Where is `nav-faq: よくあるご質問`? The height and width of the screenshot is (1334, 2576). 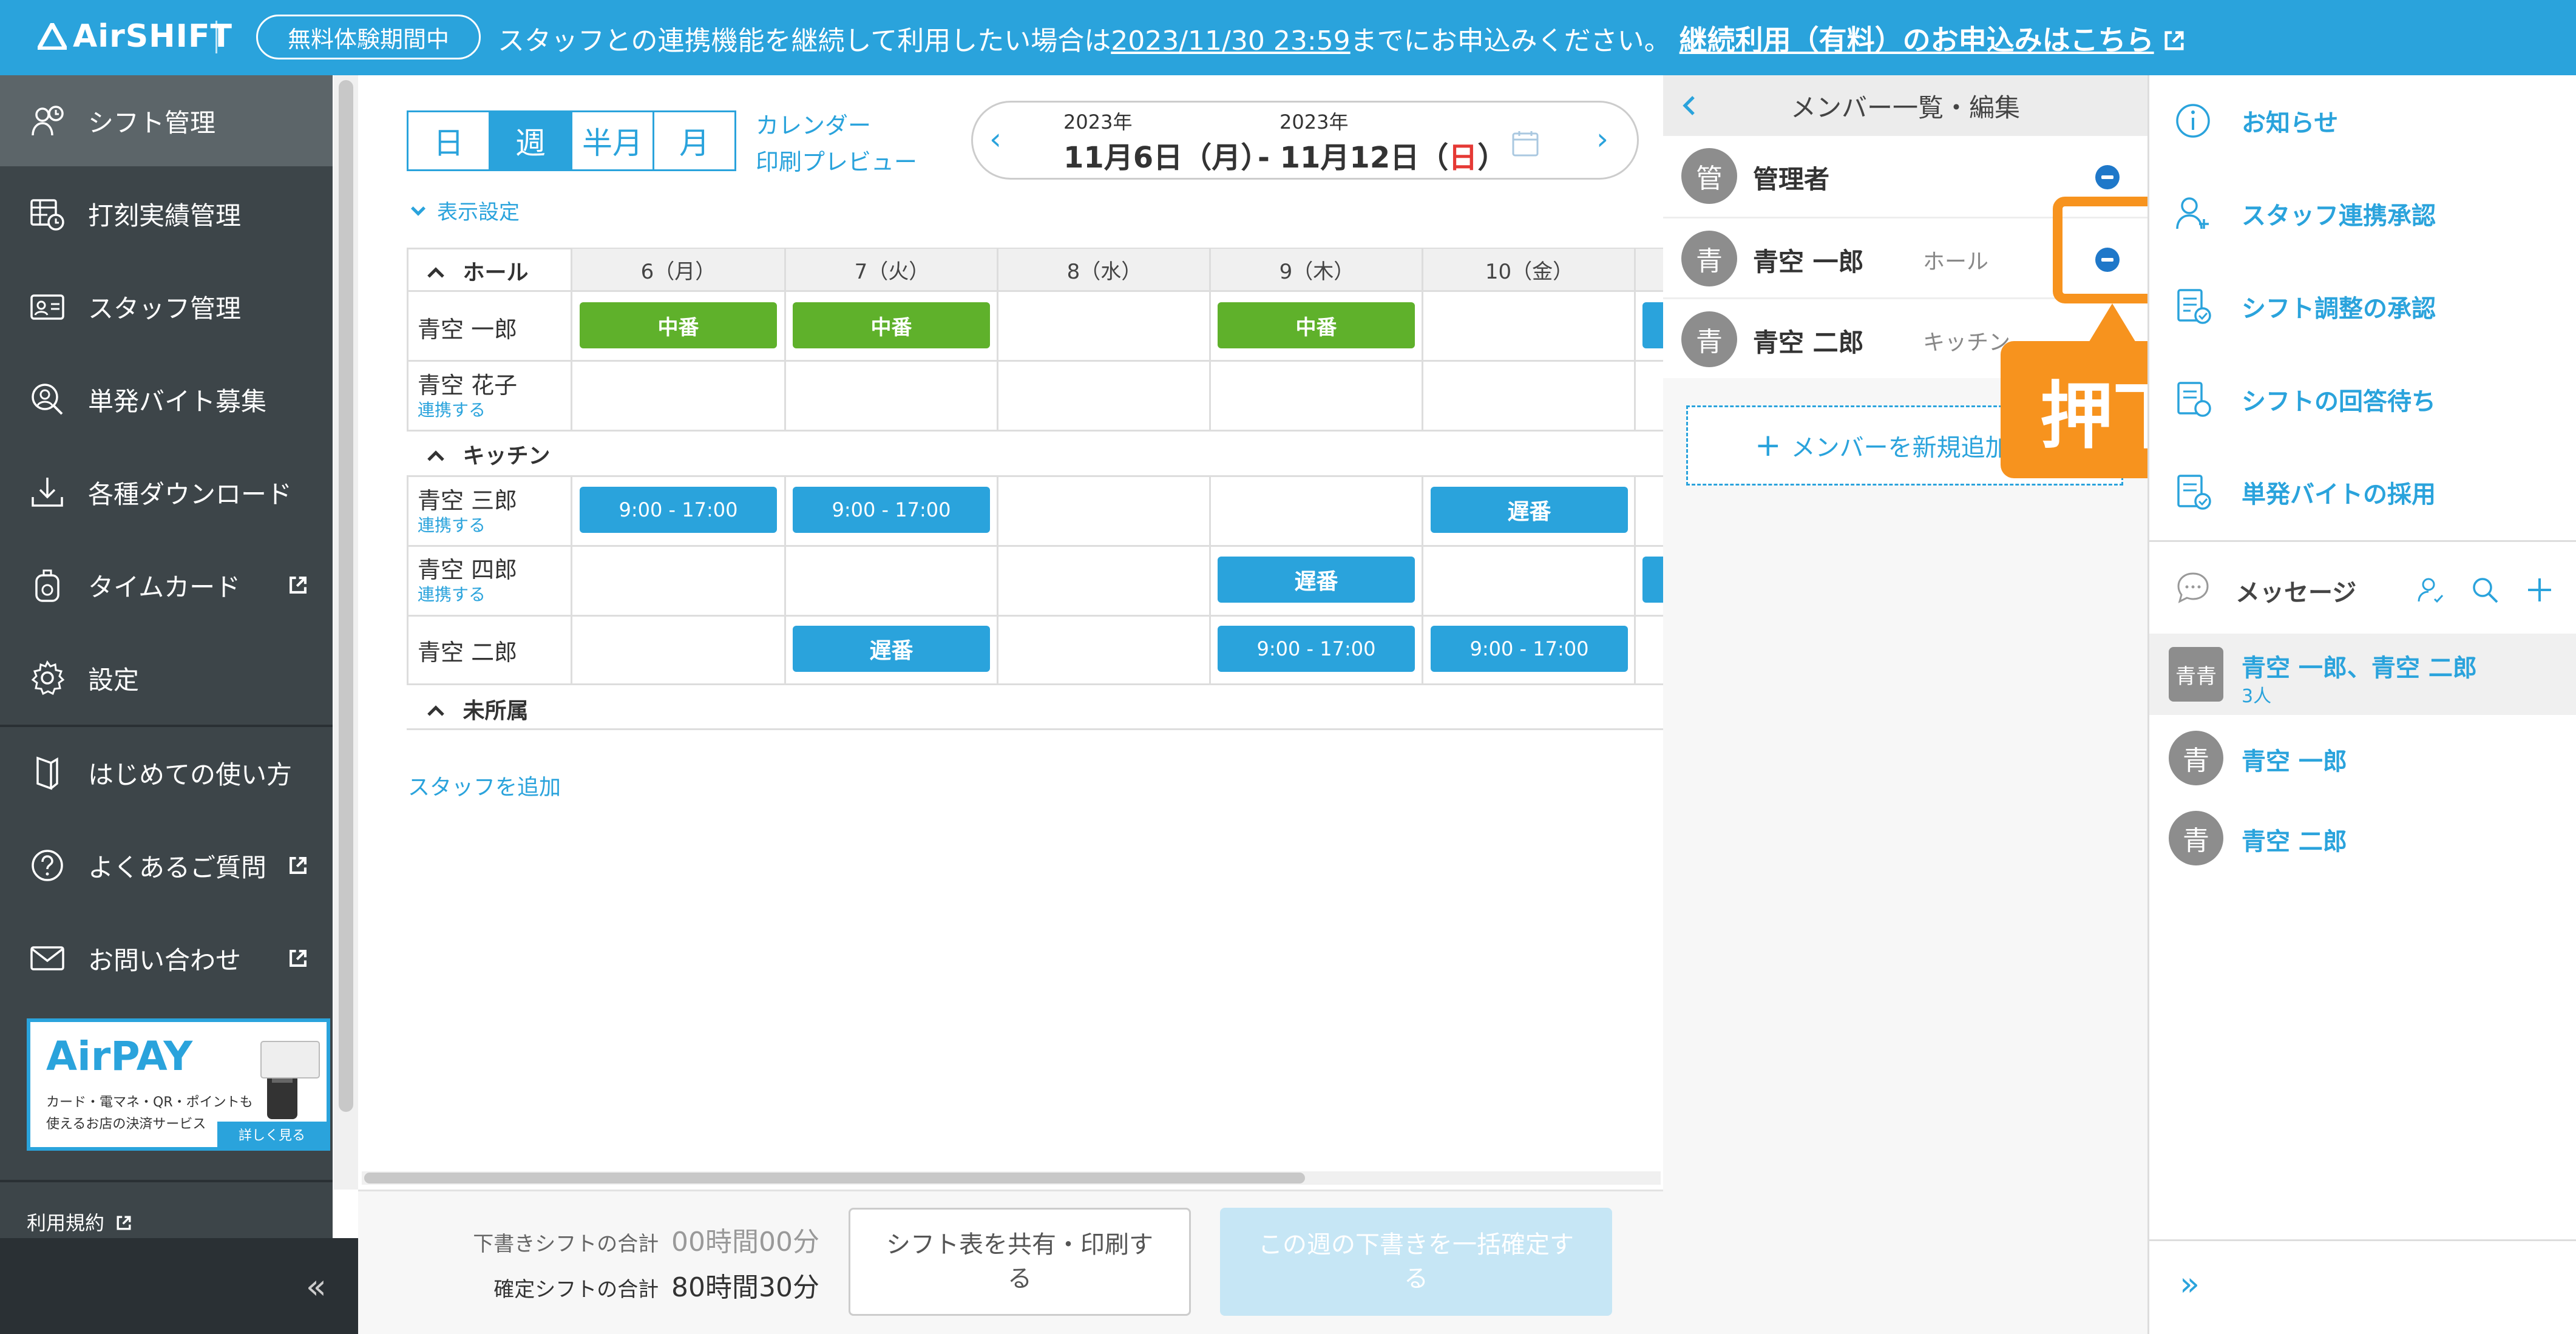 nav-faq: よくあるご質問 is located at coordinates (167, 865).